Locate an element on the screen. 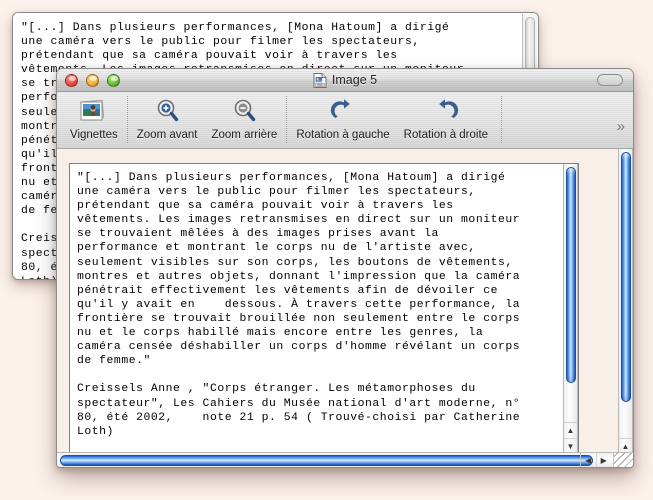  toolbar-label-rotate-left: Rotation à gauche is located at coordinates (343, 135).